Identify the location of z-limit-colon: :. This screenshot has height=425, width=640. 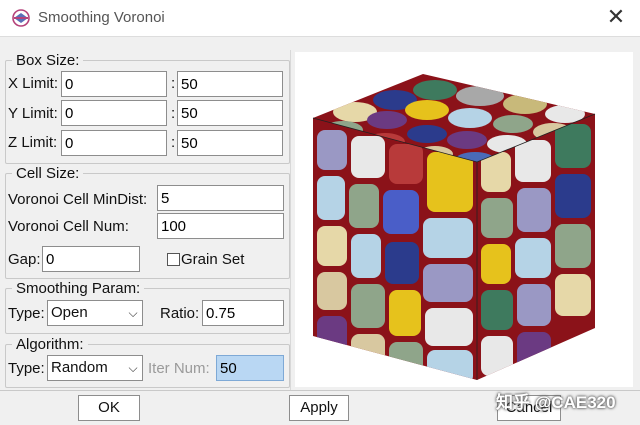
(173, 142).